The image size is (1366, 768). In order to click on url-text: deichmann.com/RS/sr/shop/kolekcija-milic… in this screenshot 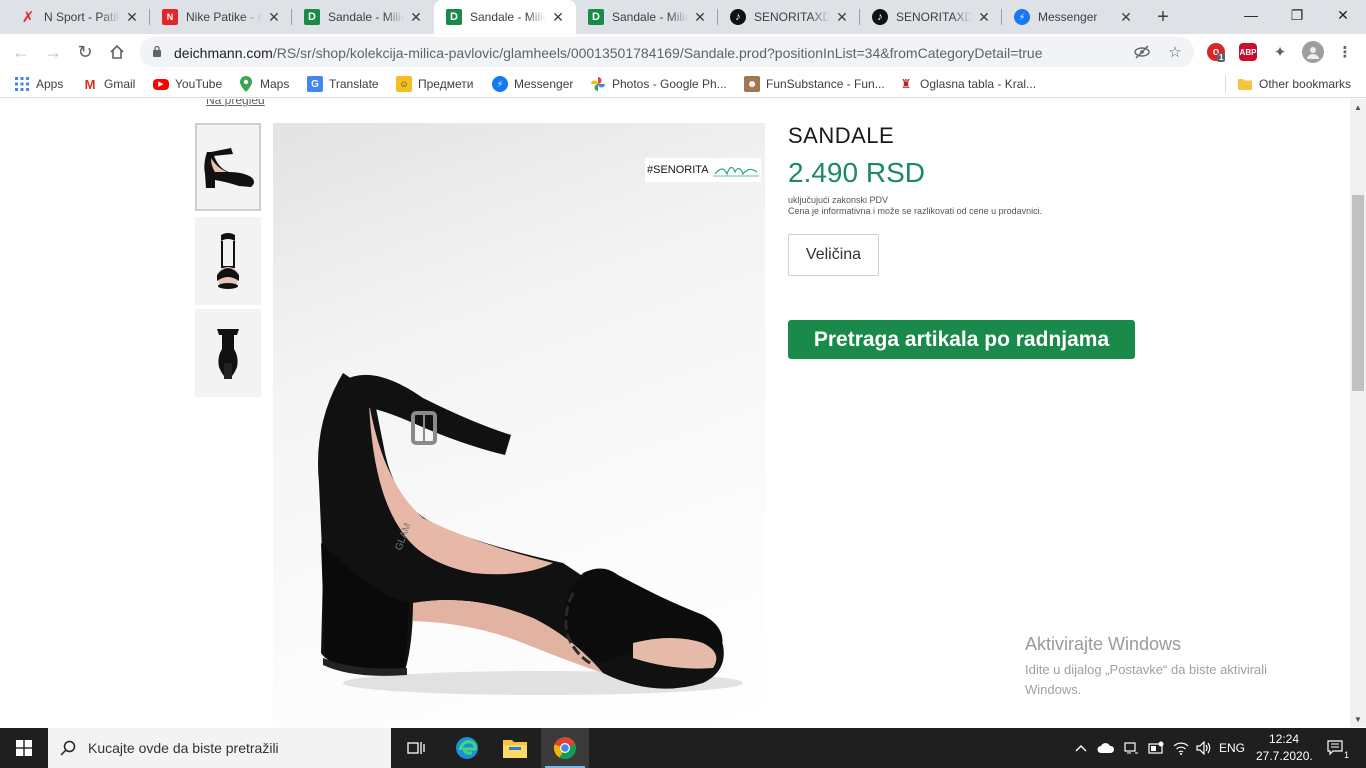, I will do `click(608, 53)`.